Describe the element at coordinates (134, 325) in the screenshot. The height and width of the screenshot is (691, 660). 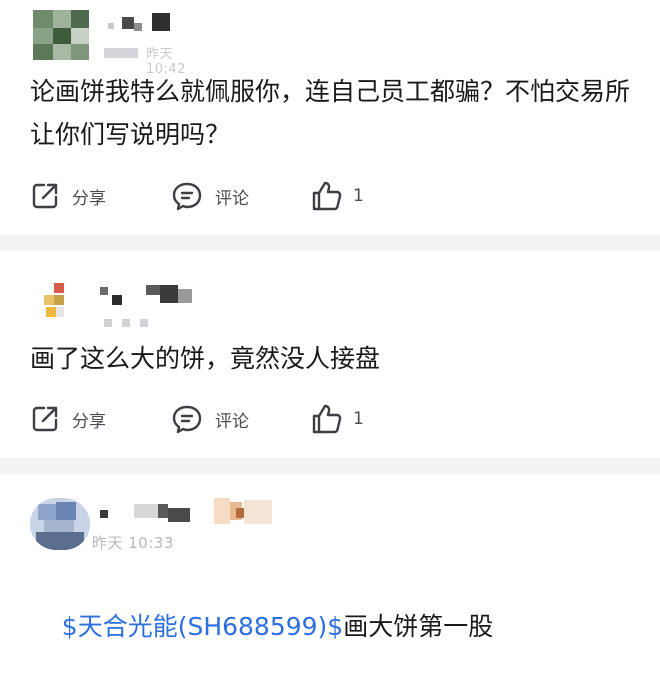
I see `post-meta-blurred` at that location.